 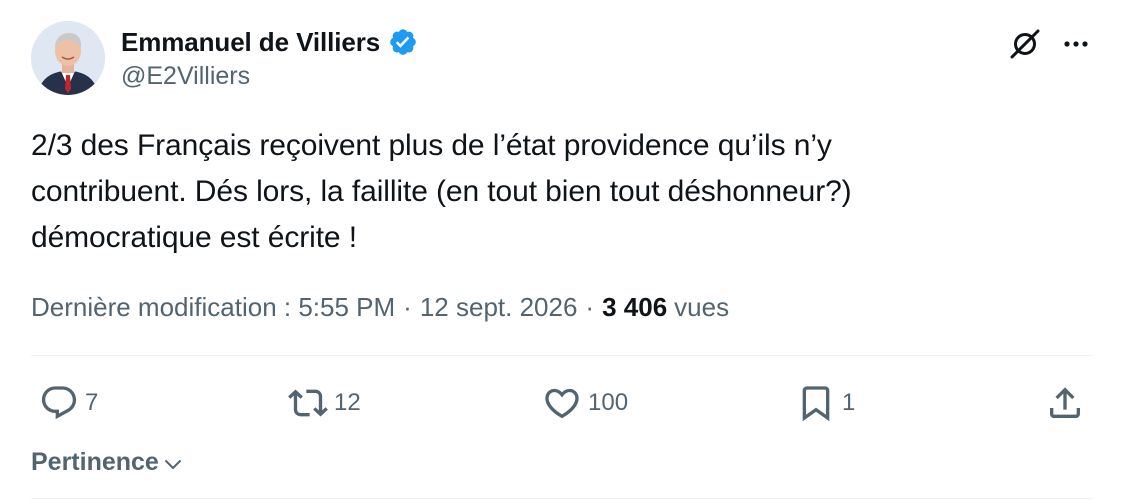 What do you see at coordinates (68, 58) in the screenshot?
I see `avatar` at bounding box center [68, 58].